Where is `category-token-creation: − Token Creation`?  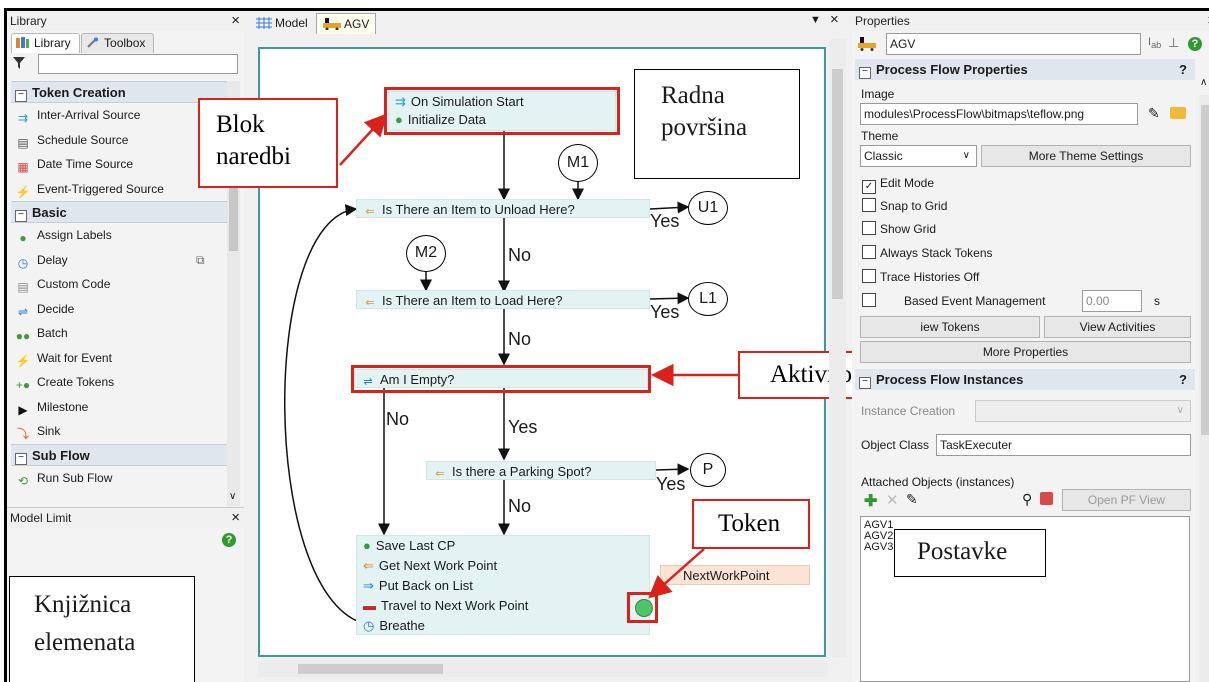 category-token-creation: − Token Creation is located at coordinates (119, 92).